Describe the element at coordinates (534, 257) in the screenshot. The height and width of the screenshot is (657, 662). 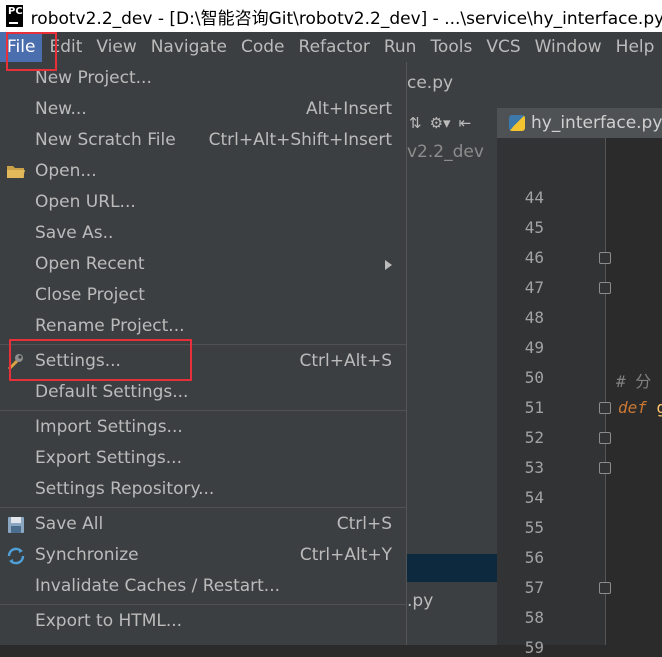
I see `line-number: 46` at that location.